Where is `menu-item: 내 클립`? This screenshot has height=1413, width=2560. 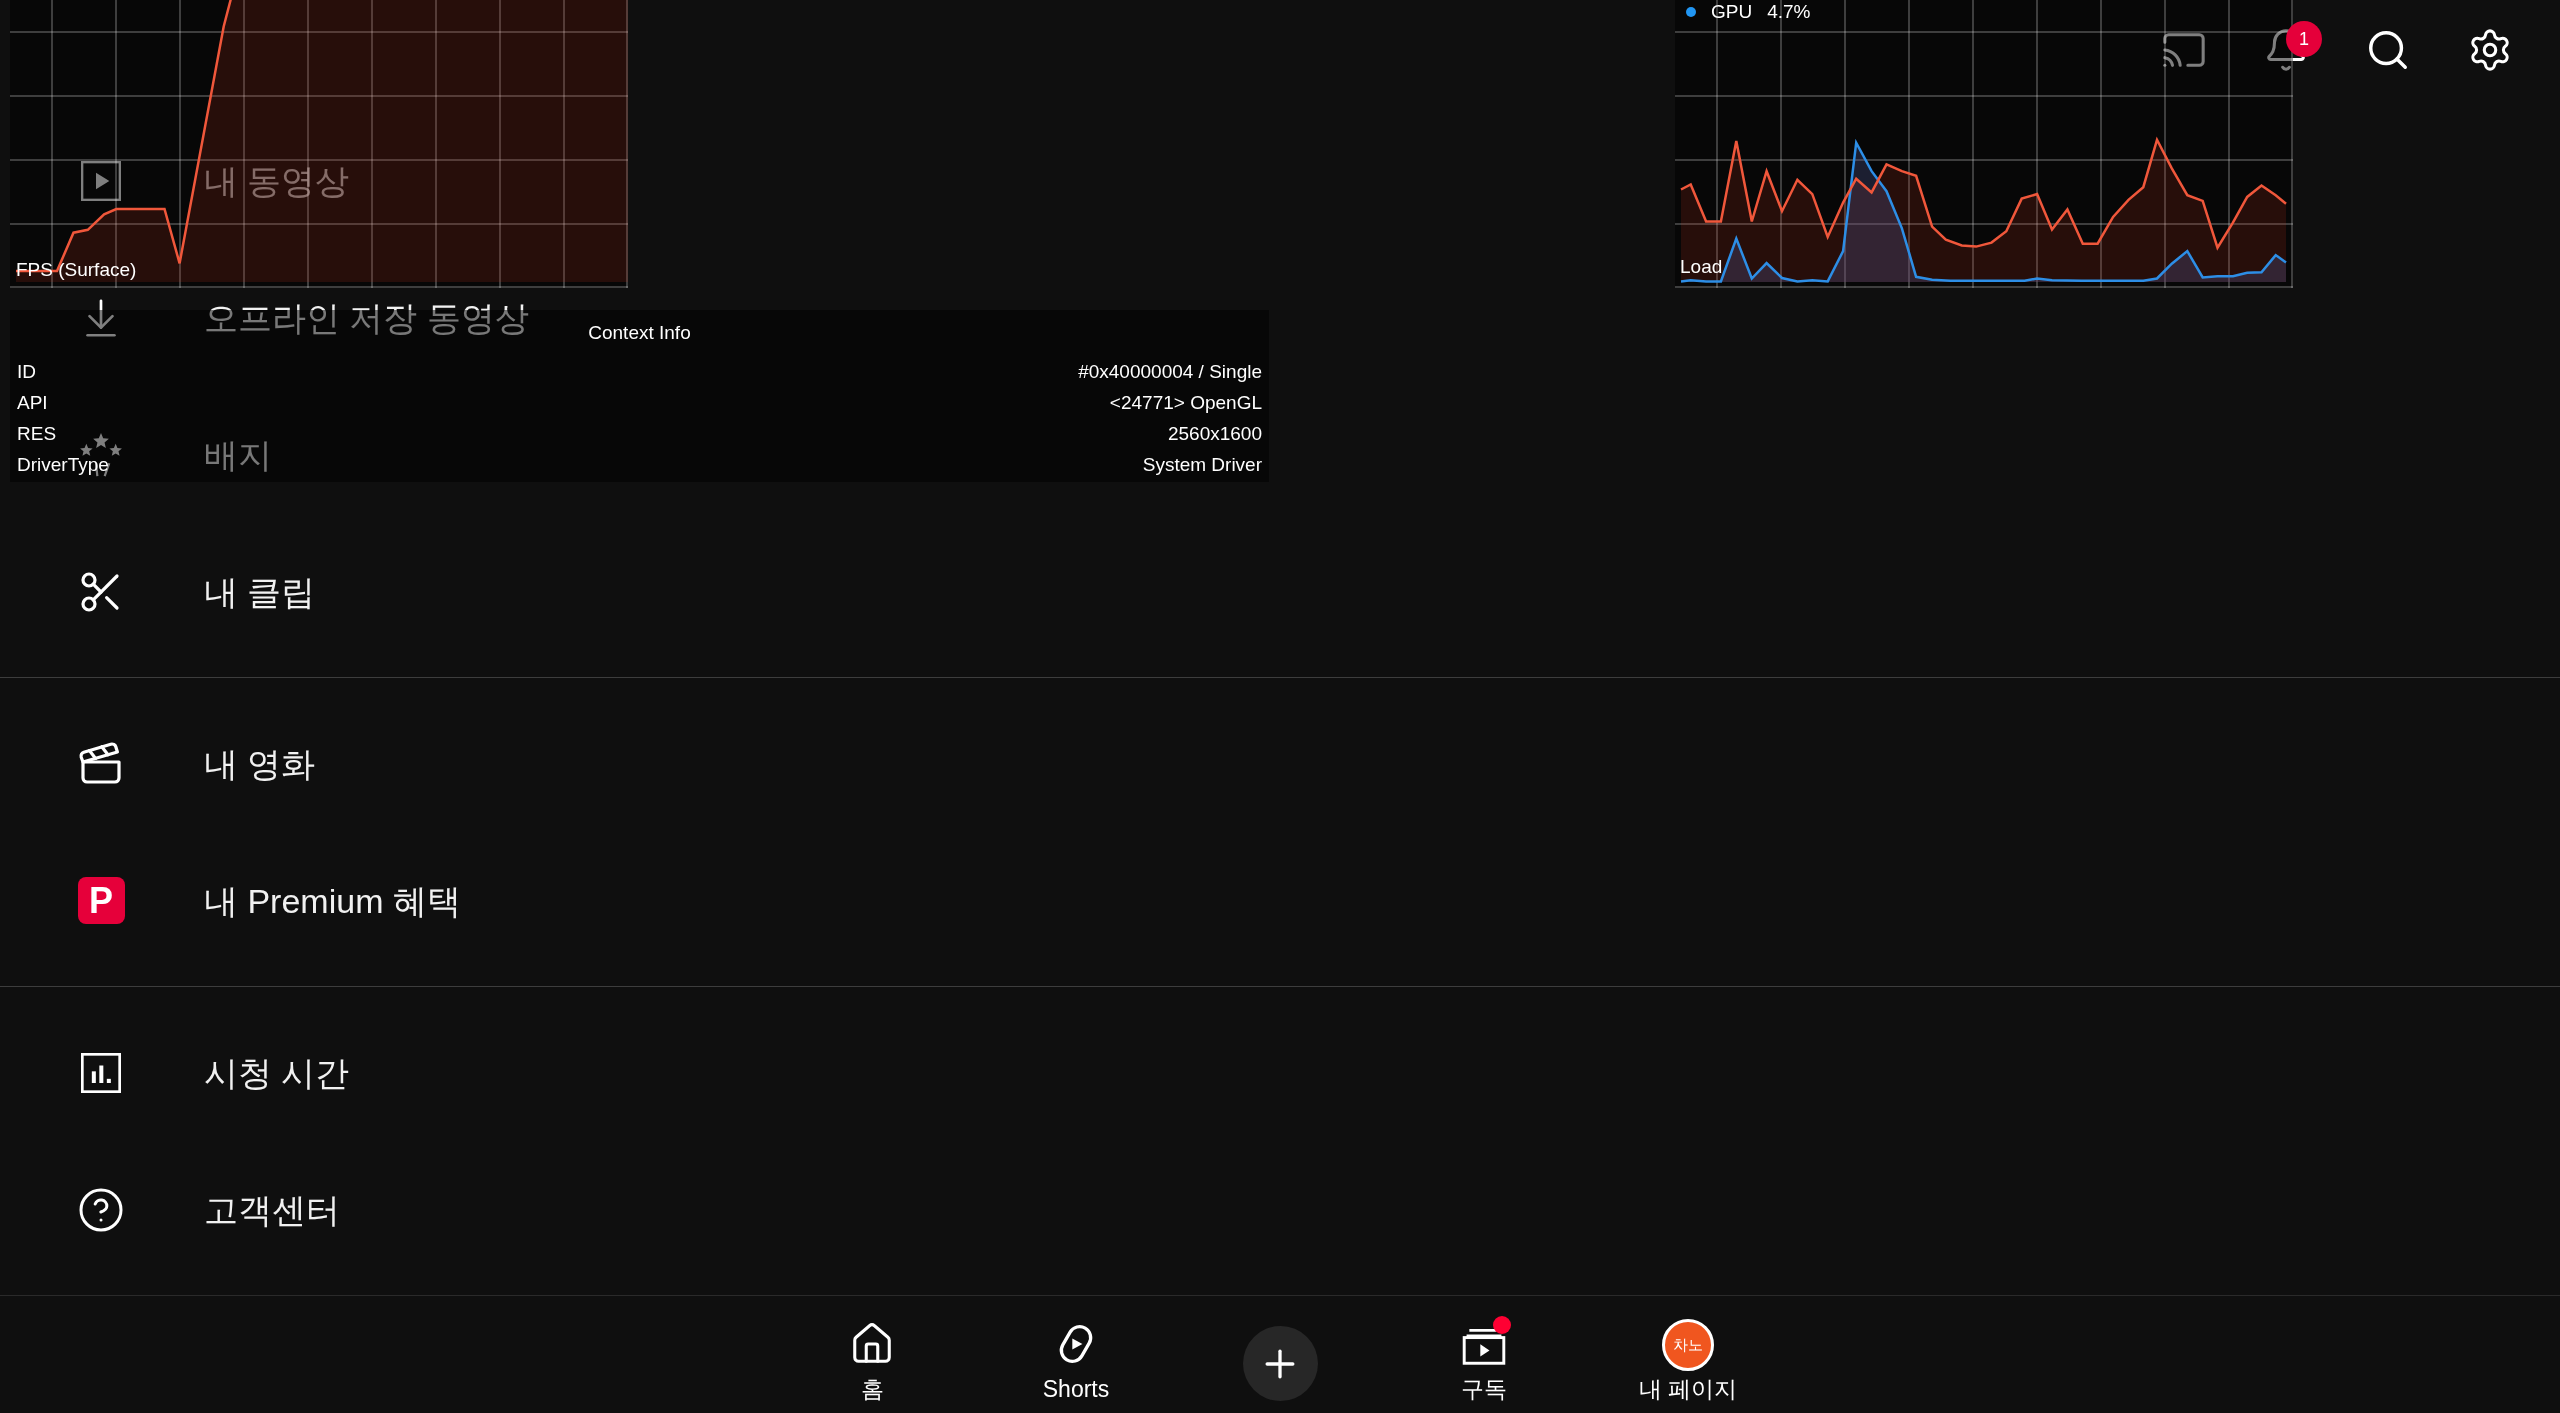 menu-item: 내 클립 is located at coordinates (260, 591).